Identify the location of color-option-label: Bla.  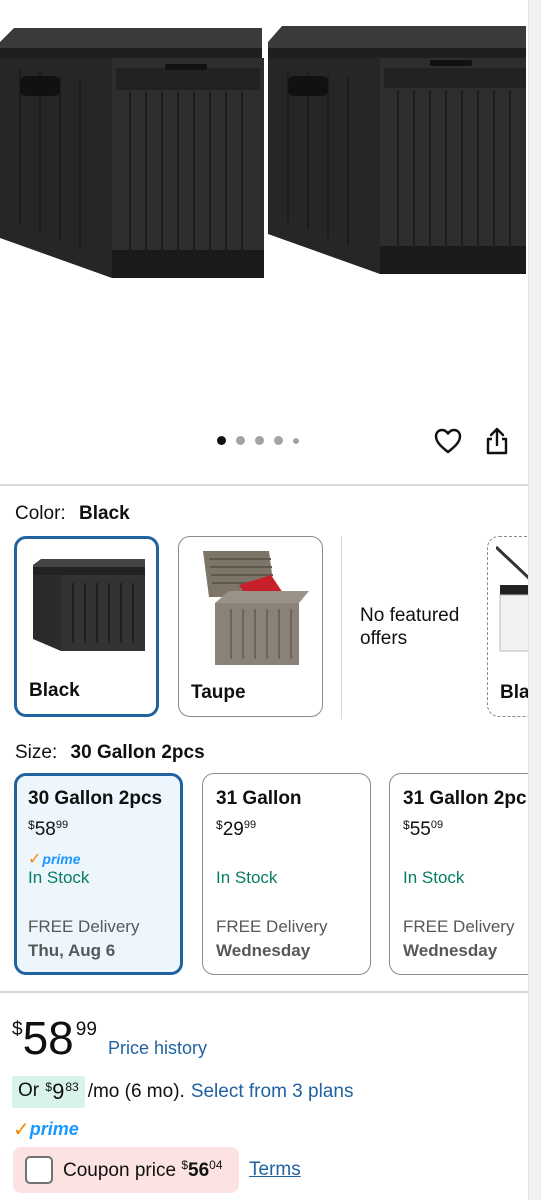
(515, 692).